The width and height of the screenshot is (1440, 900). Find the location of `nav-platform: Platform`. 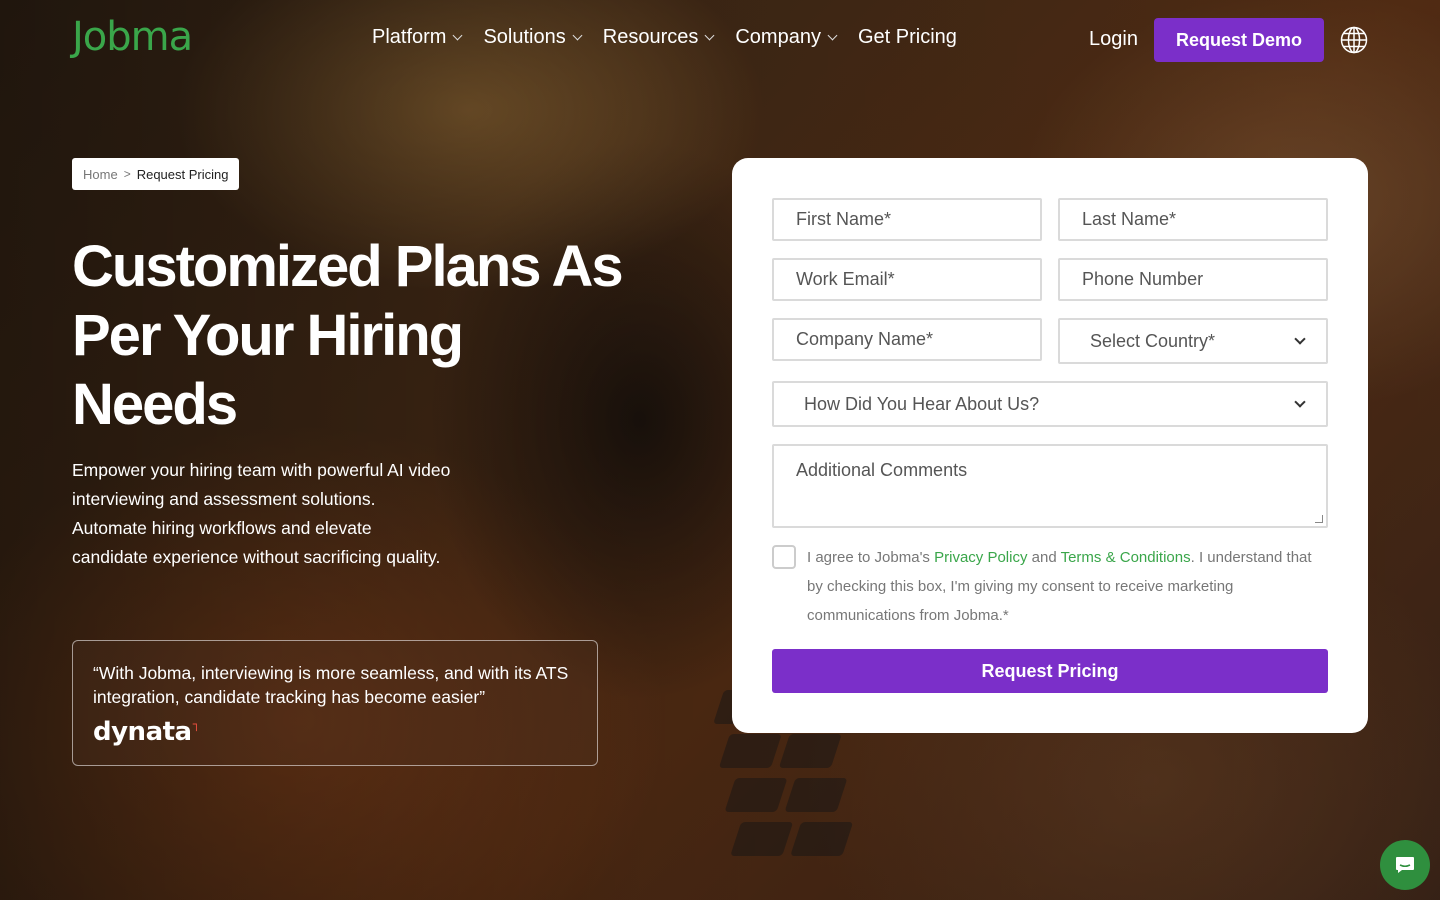

nav-platform: Platform is located at coordinates (419, 37).